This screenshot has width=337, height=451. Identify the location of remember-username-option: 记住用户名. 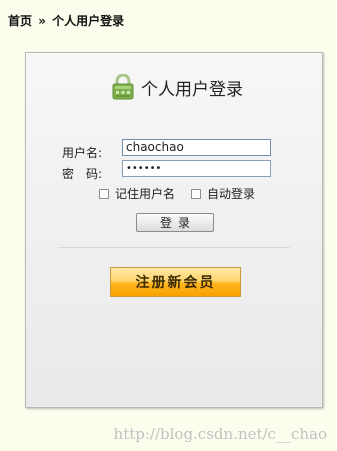
(137, 193).